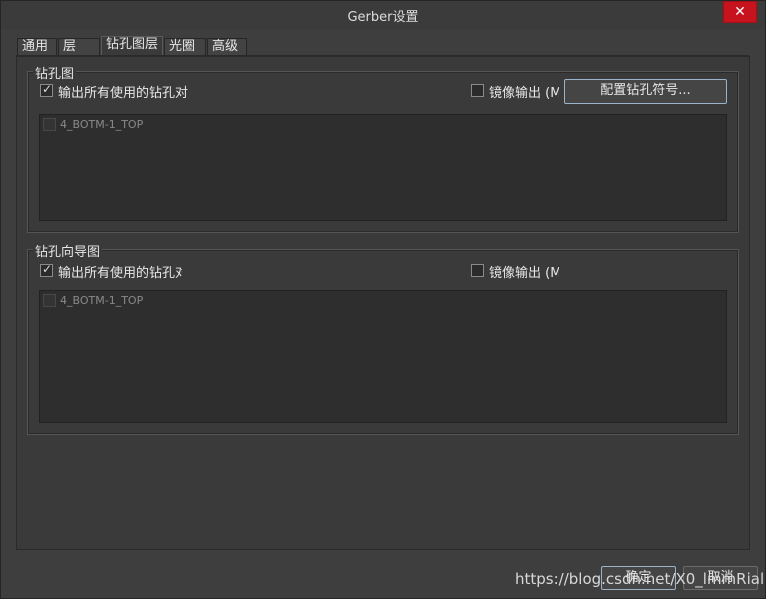  I want to click on mirror-output-label: 镜像输出 (M, so click(524, 93).